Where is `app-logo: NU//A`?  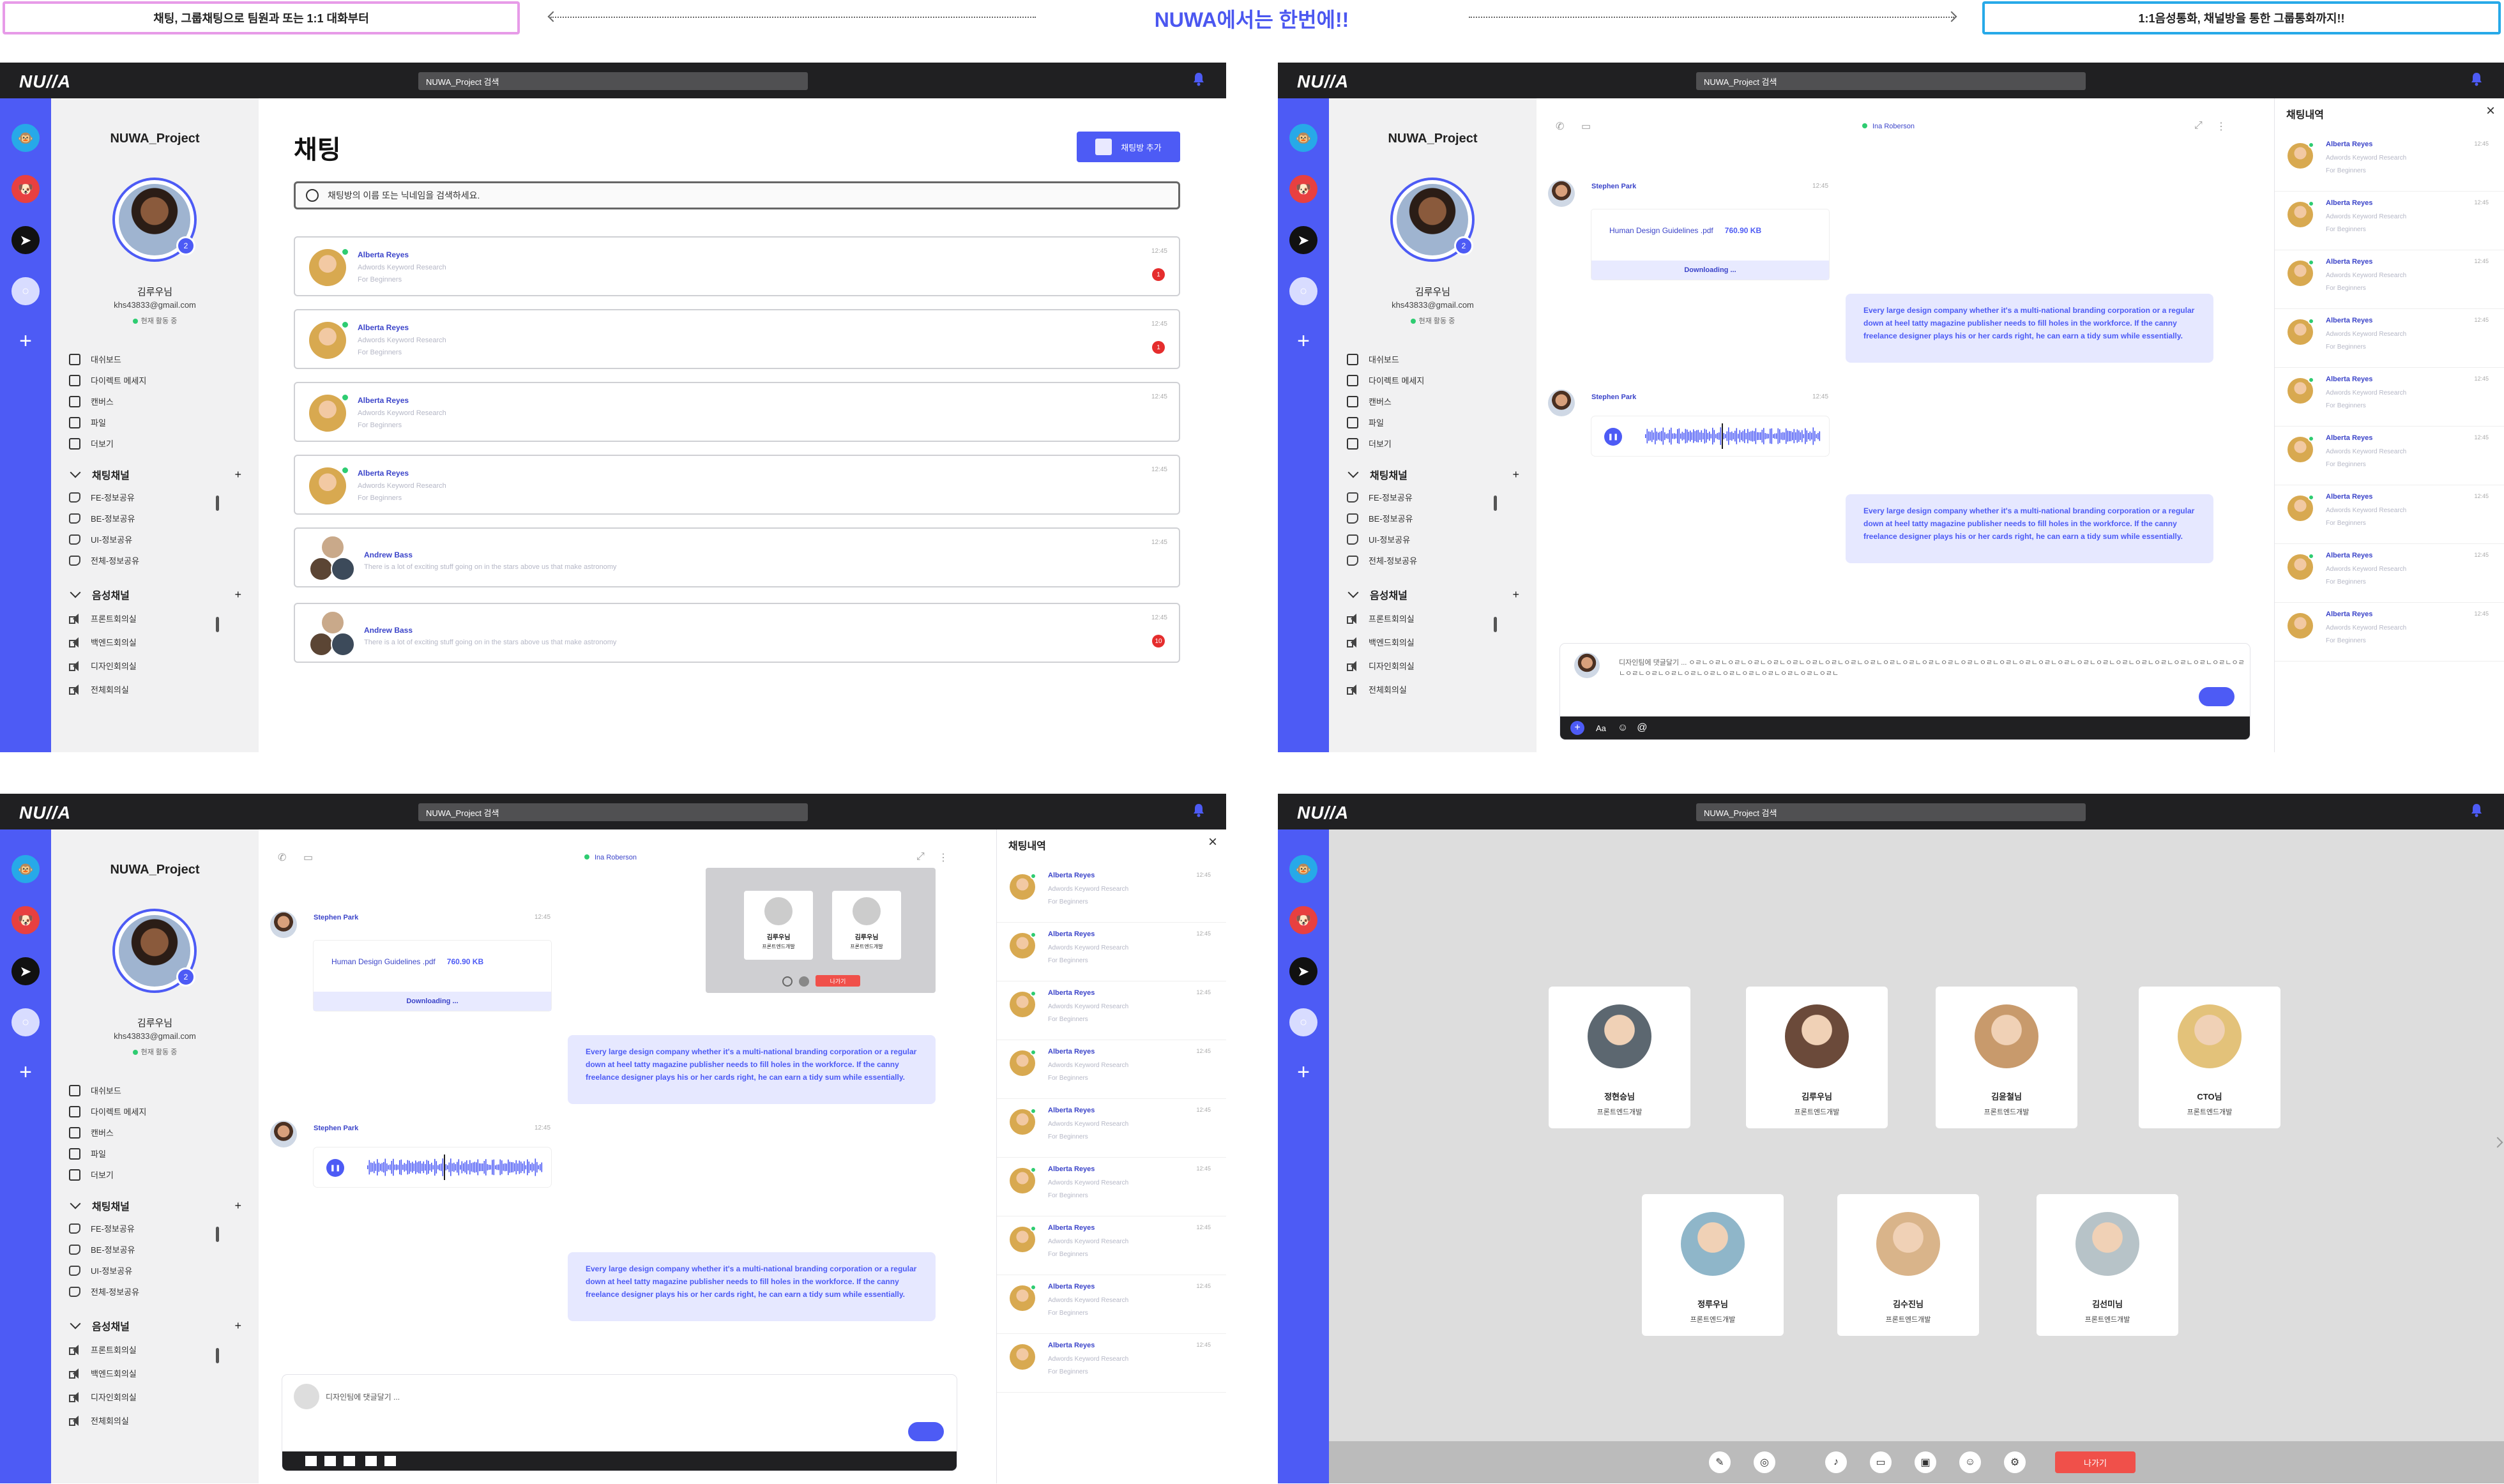
app-logo: NU//A is located at coordinates (45, 813).